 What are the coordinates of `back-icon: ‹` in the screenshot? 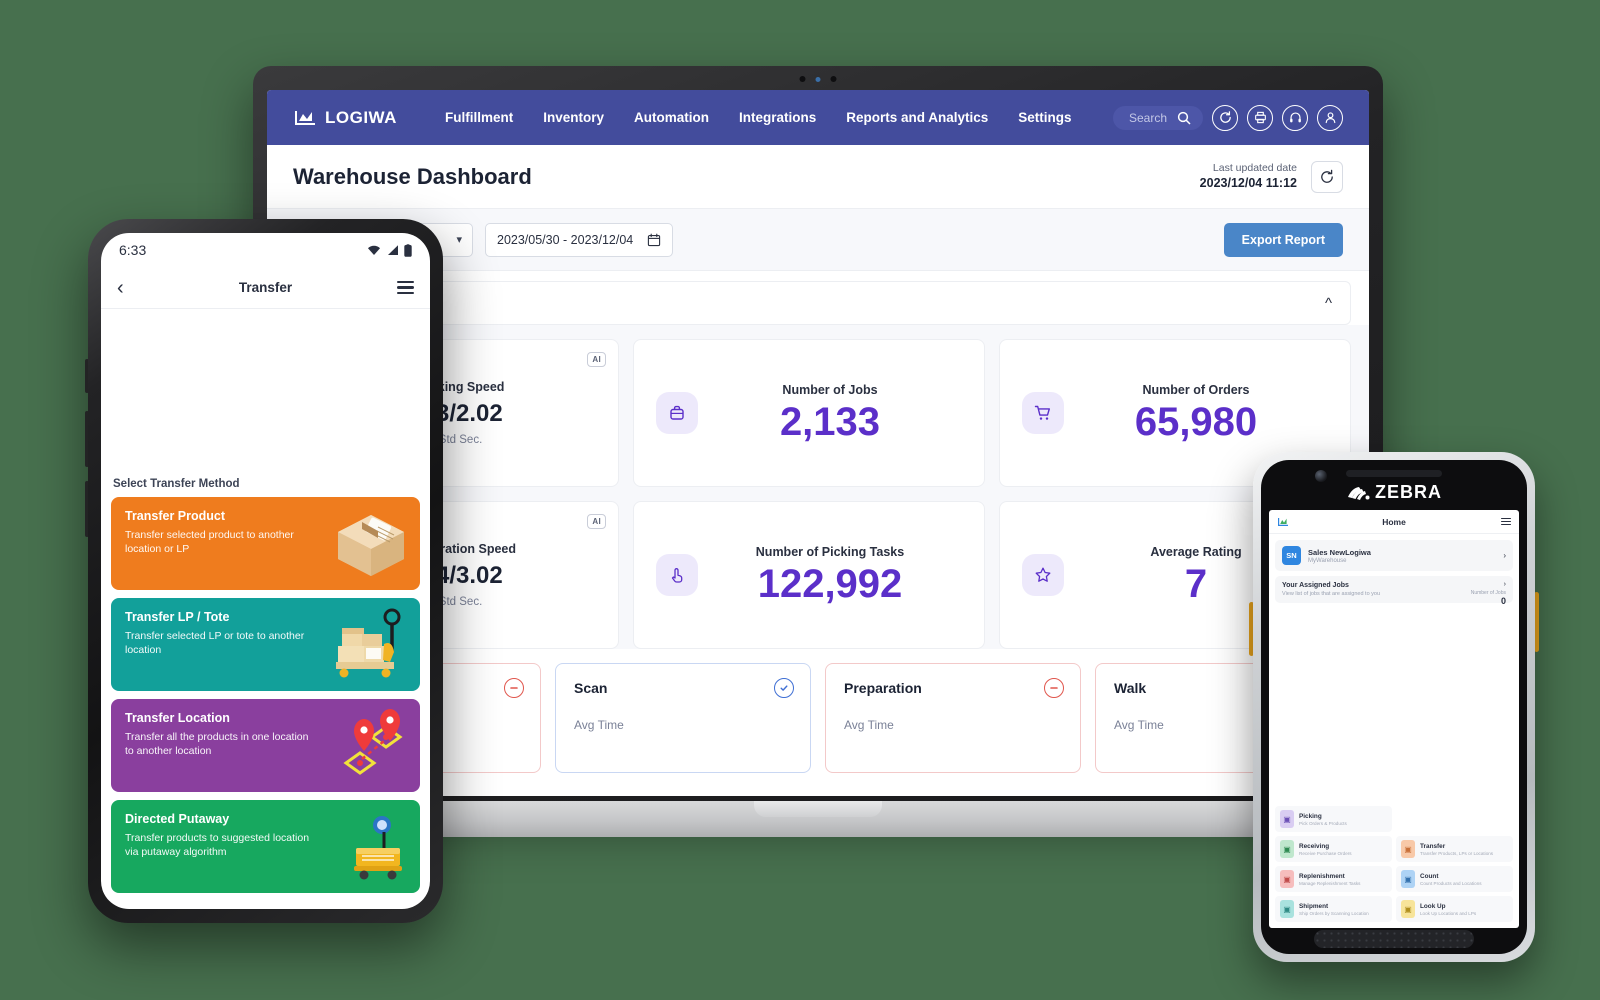 It's located at (120, 288).